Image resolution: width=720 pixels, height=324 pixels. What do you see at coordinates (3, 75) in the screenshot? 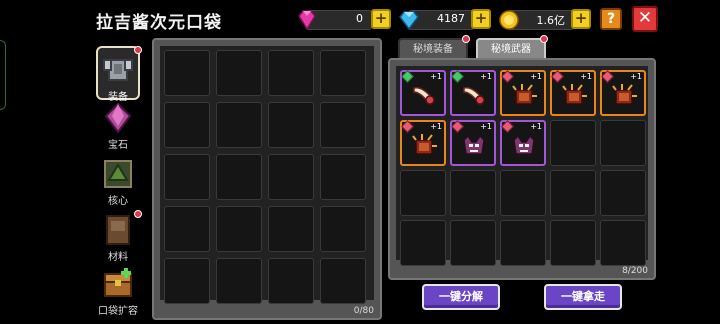
I see `edge-tab` at bounding box center [3, 75].